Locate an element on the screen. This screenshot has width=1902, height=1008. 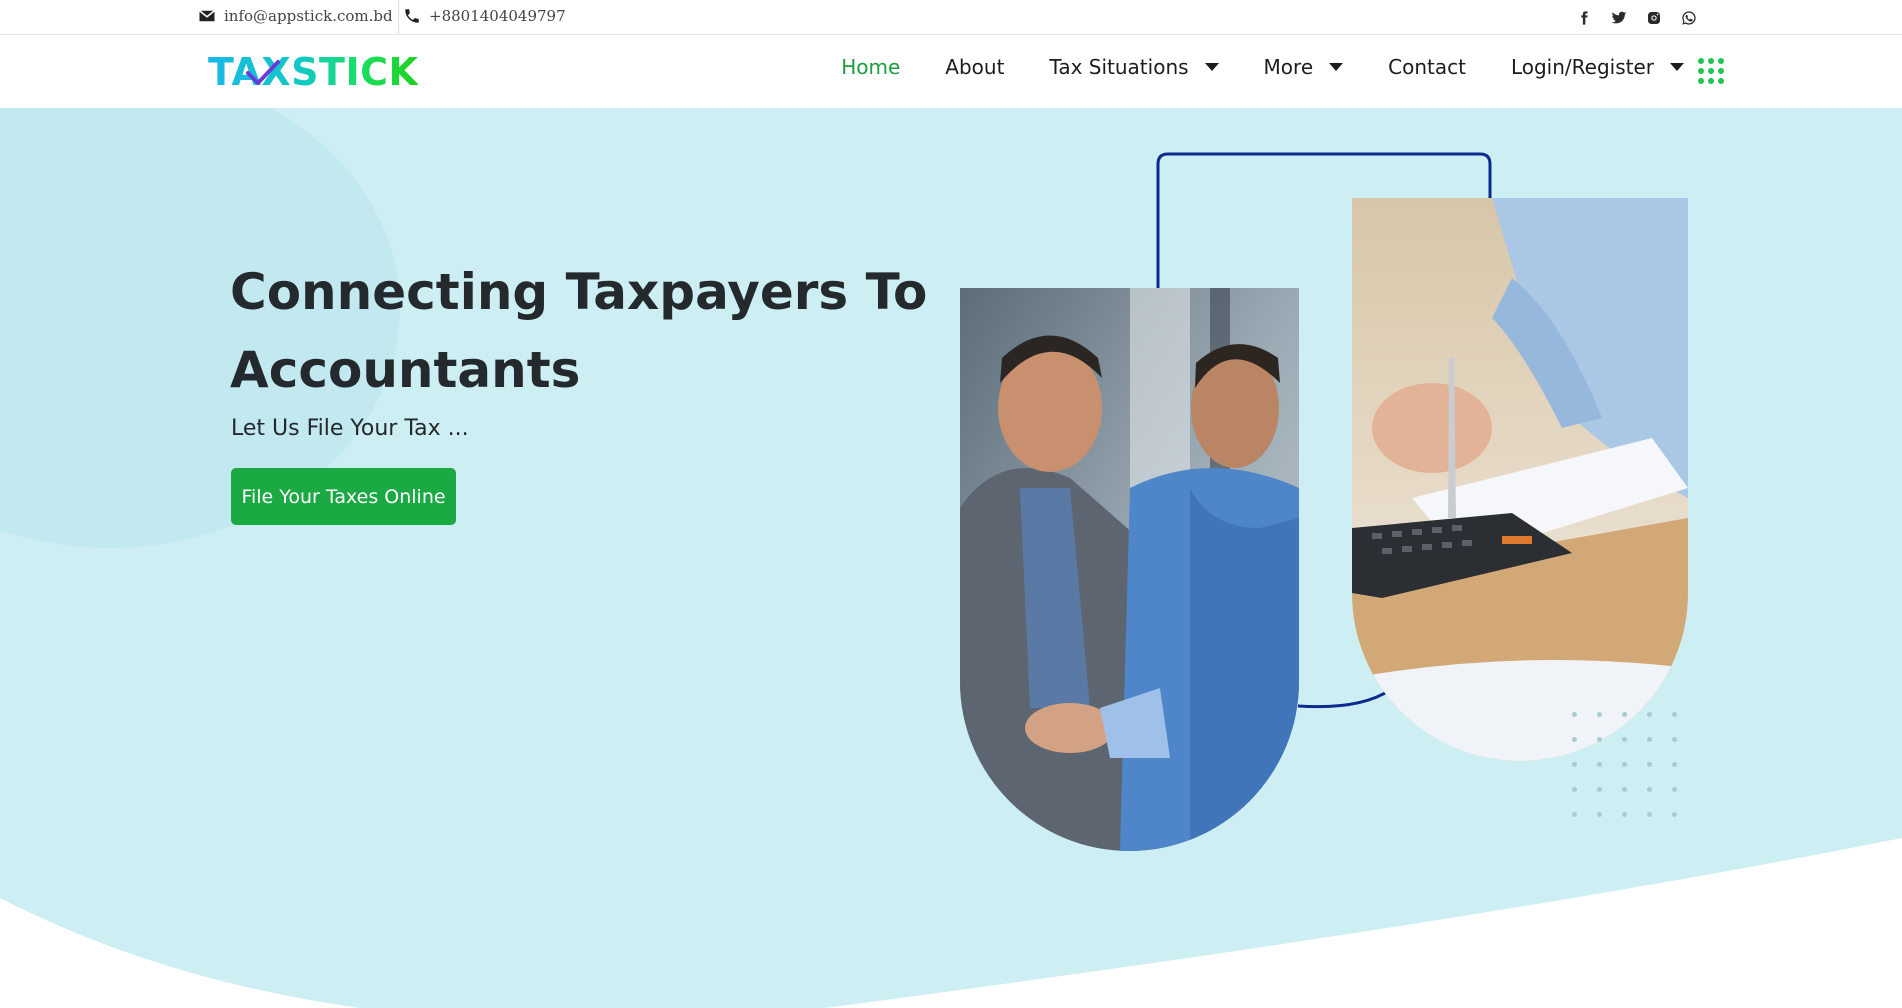
calculator-photo is located at coordinates (1520, 479).